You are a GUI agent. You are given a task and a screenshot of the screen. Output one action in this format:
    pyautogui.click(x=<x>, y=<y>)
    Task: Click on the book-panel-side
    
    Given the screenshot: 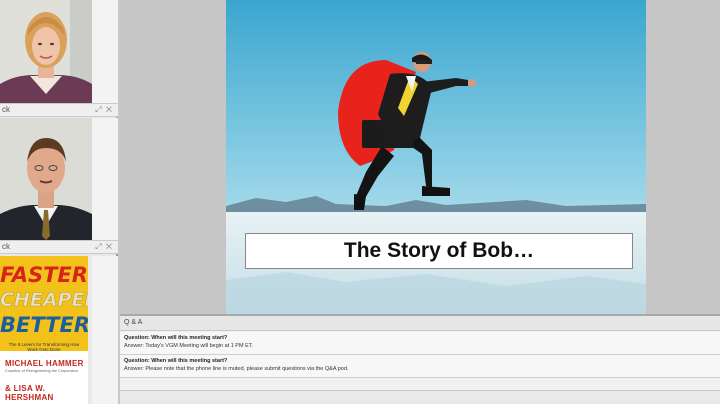 What is the action you would take?
    pyautogui.click(x=105, y=330)
    